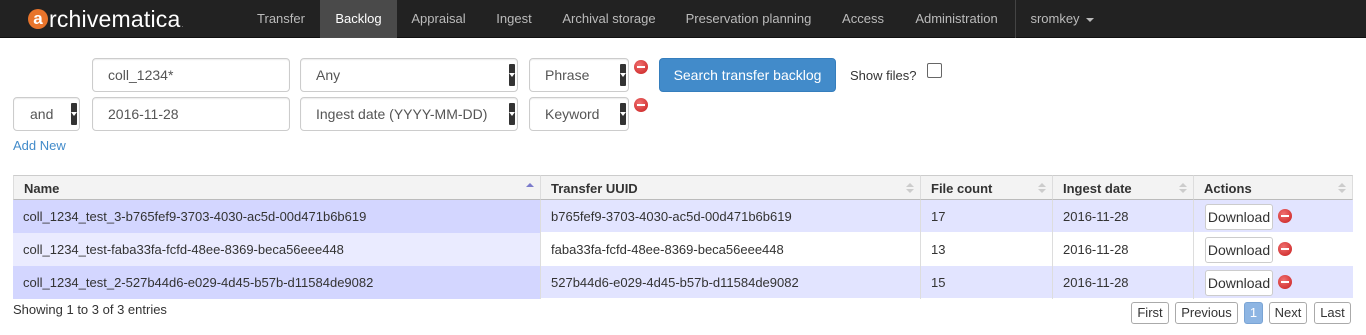 The image size is (1366, 335). Describe the element at coordinates (191, 114) in the screenshot. I see `search-query-input-2: 2016-11-28` at that location.